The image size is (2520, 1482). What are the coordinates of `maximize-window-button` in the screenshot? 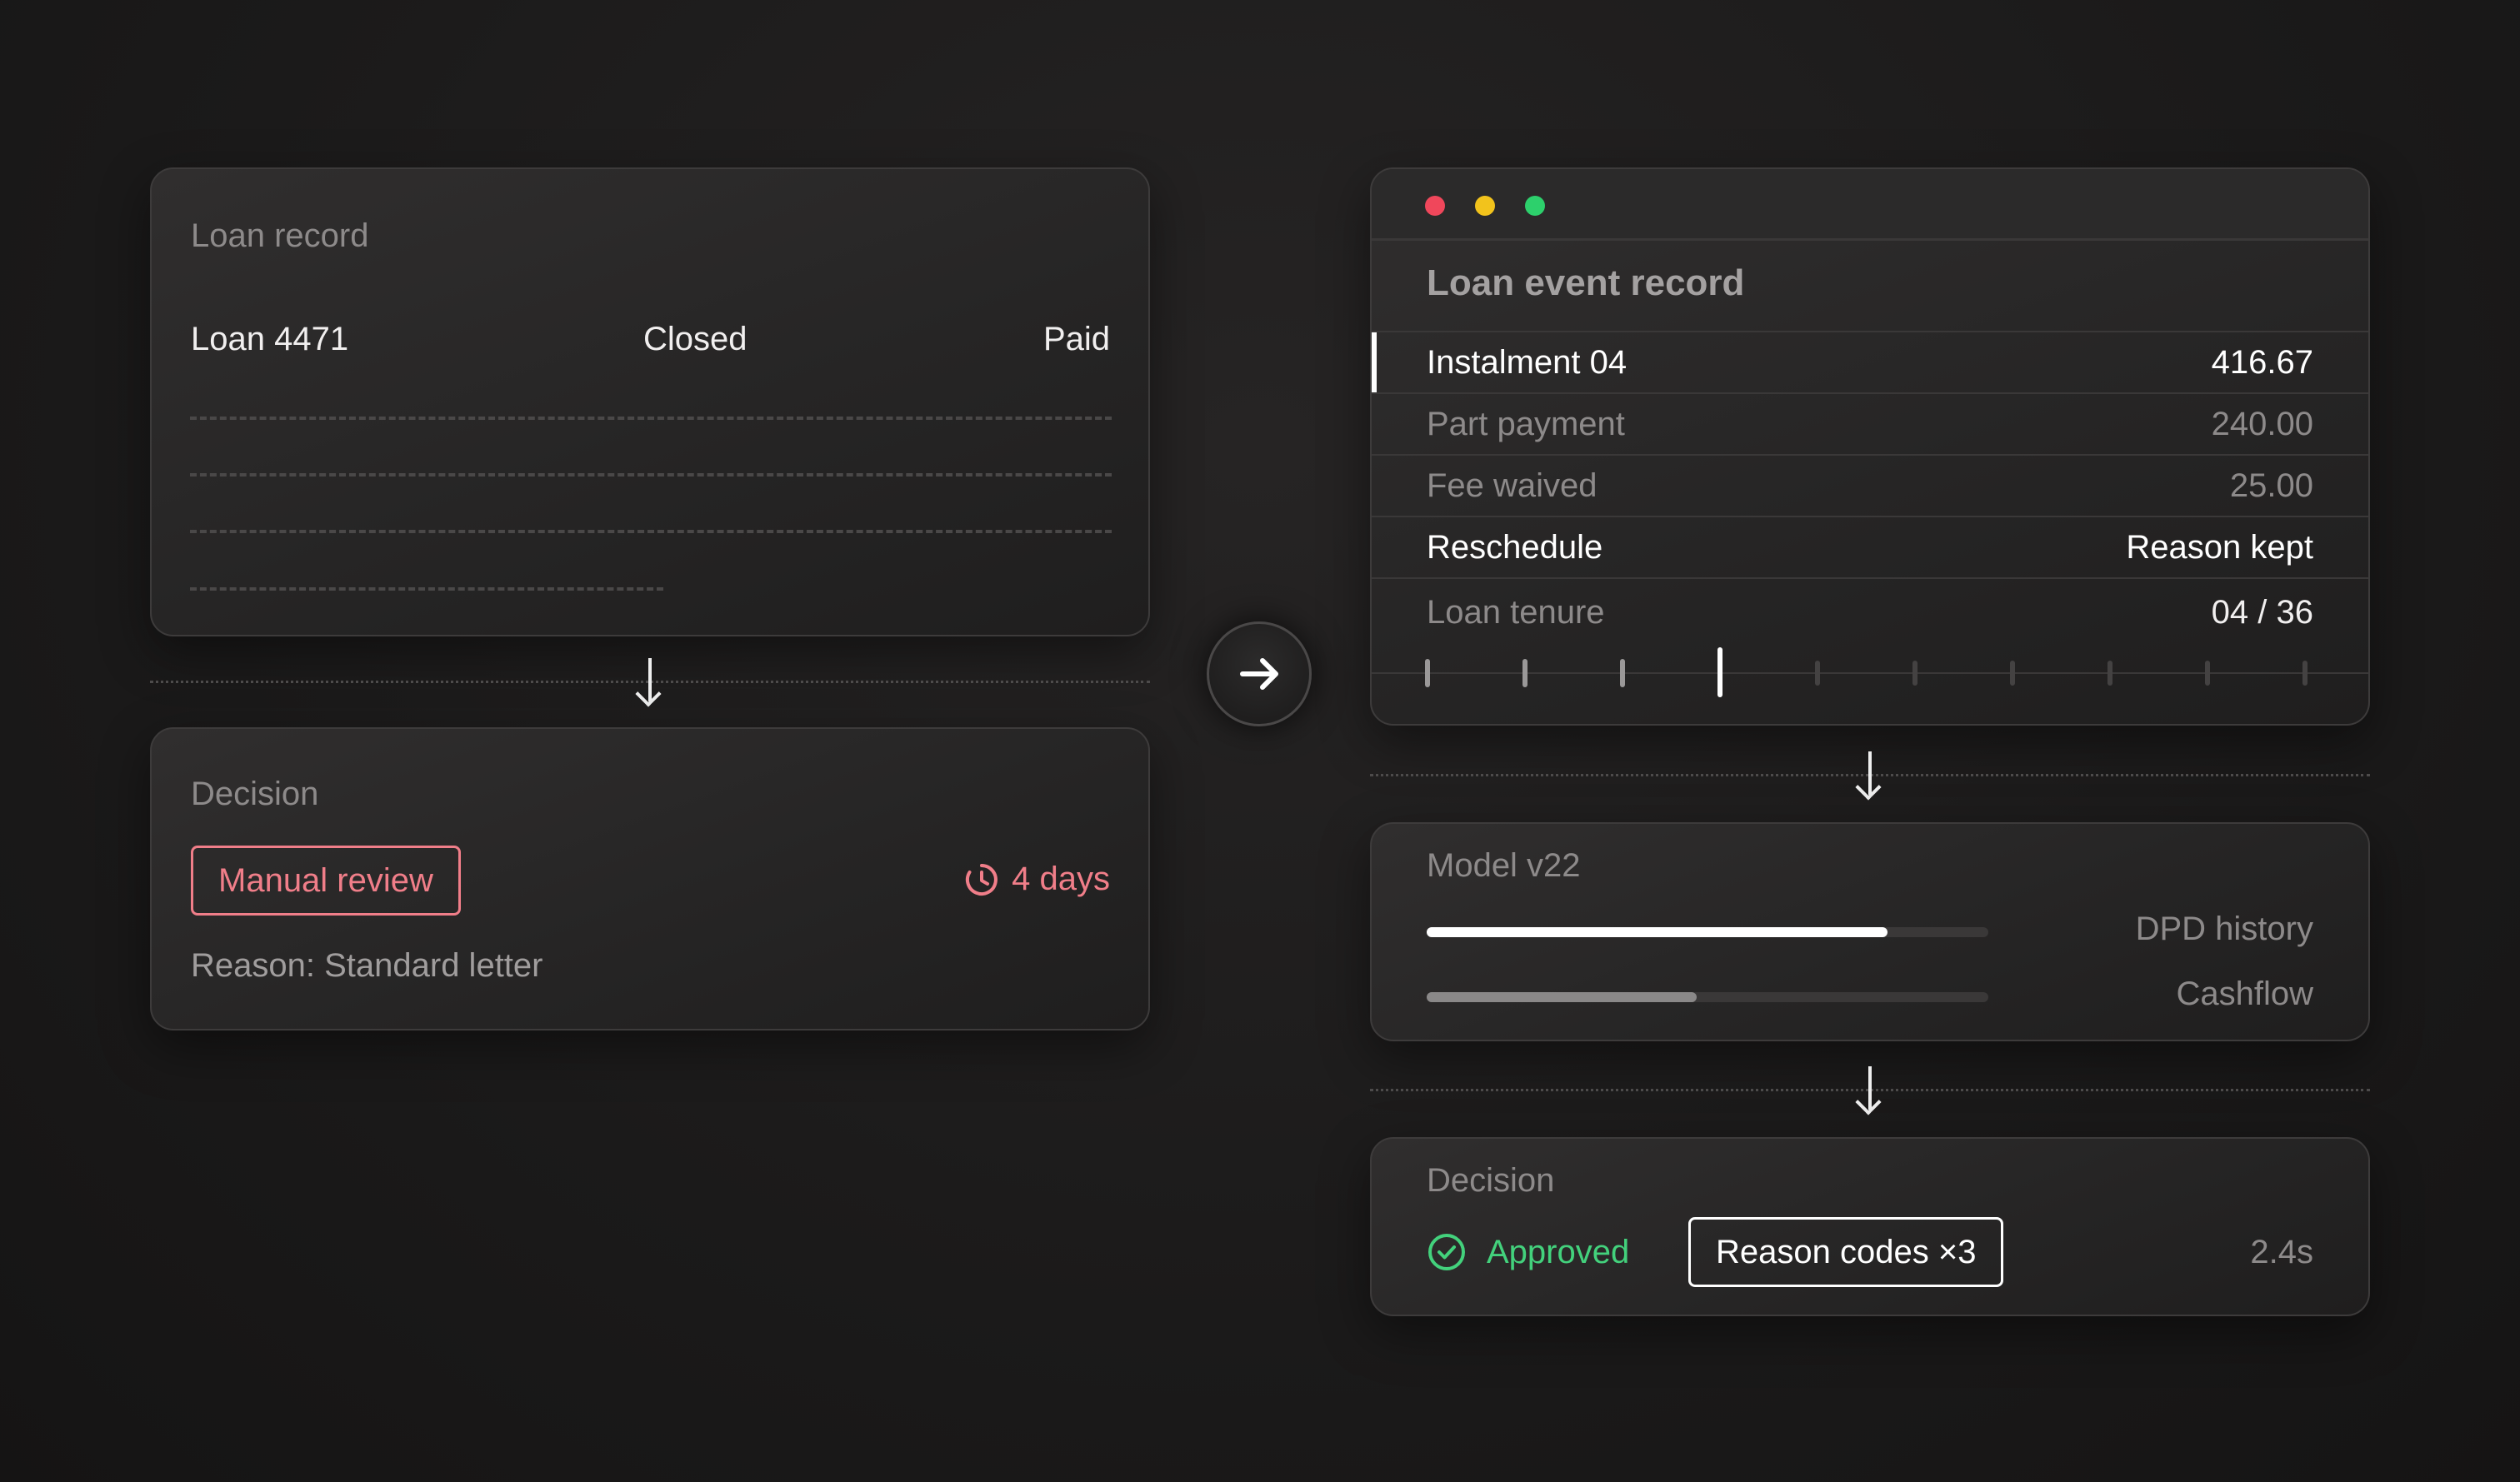 It's located at (1535, 206).